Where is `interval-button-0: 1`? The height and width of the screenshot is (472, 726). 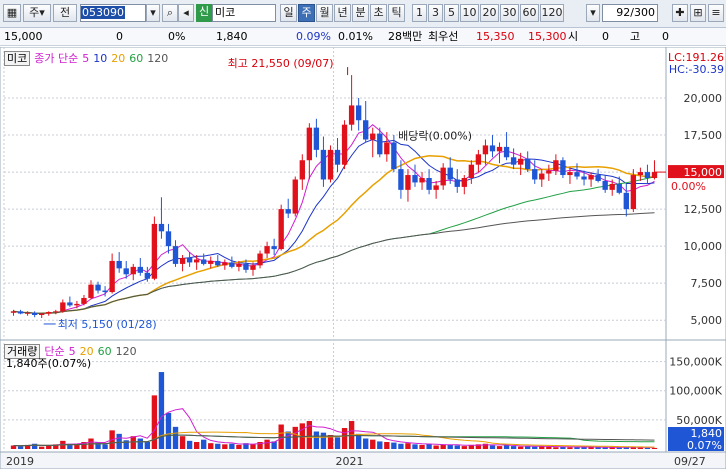 interval-button-0: 1 is located at coordinates (419, 13).